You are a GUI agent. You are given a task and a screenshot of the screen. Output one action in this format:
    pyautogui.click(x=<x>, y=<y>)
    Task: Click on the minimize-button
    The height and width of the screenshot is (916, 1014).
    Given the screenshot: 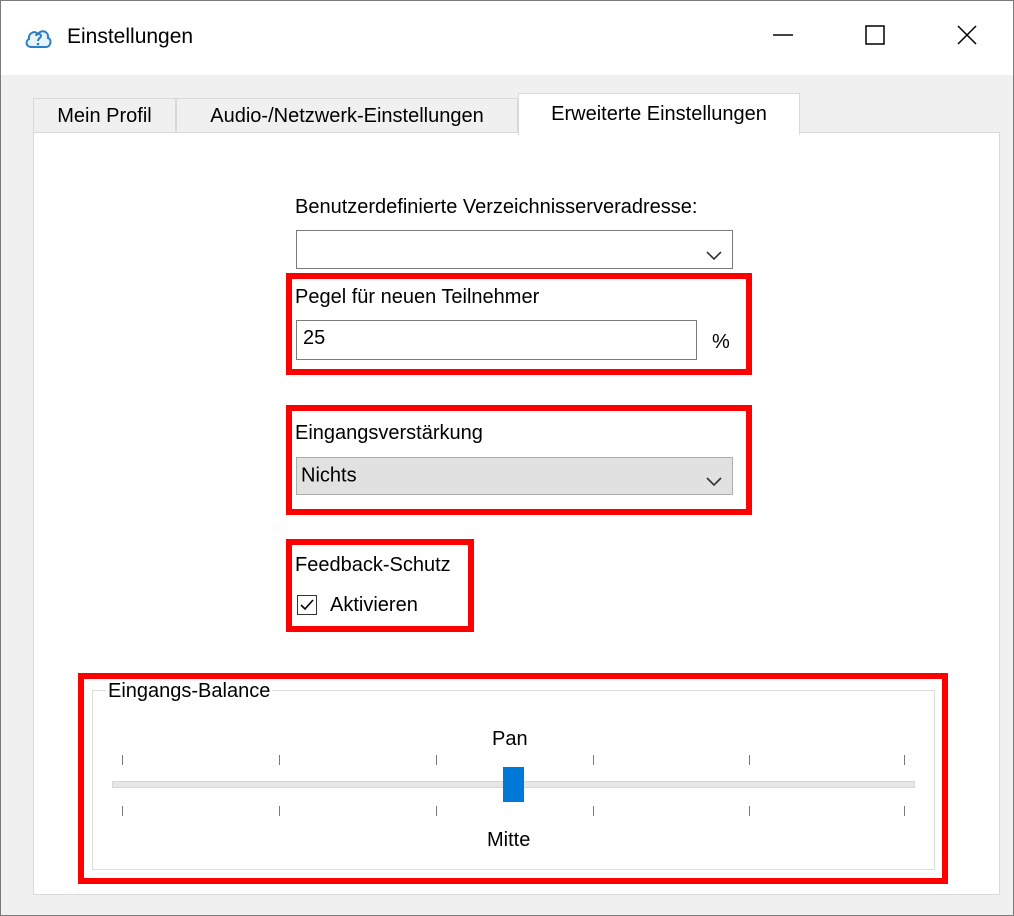 What is the action you would take?
    pyautogui.click(x=783, y=38)
    